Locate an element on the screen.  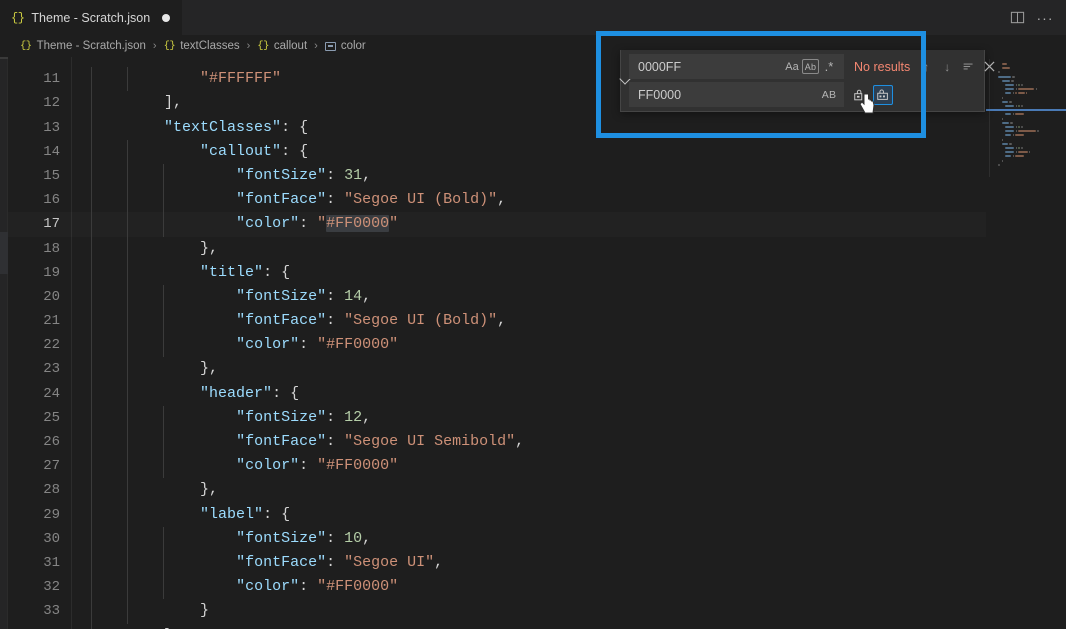
replace-input is located at coordinates (728, 94).